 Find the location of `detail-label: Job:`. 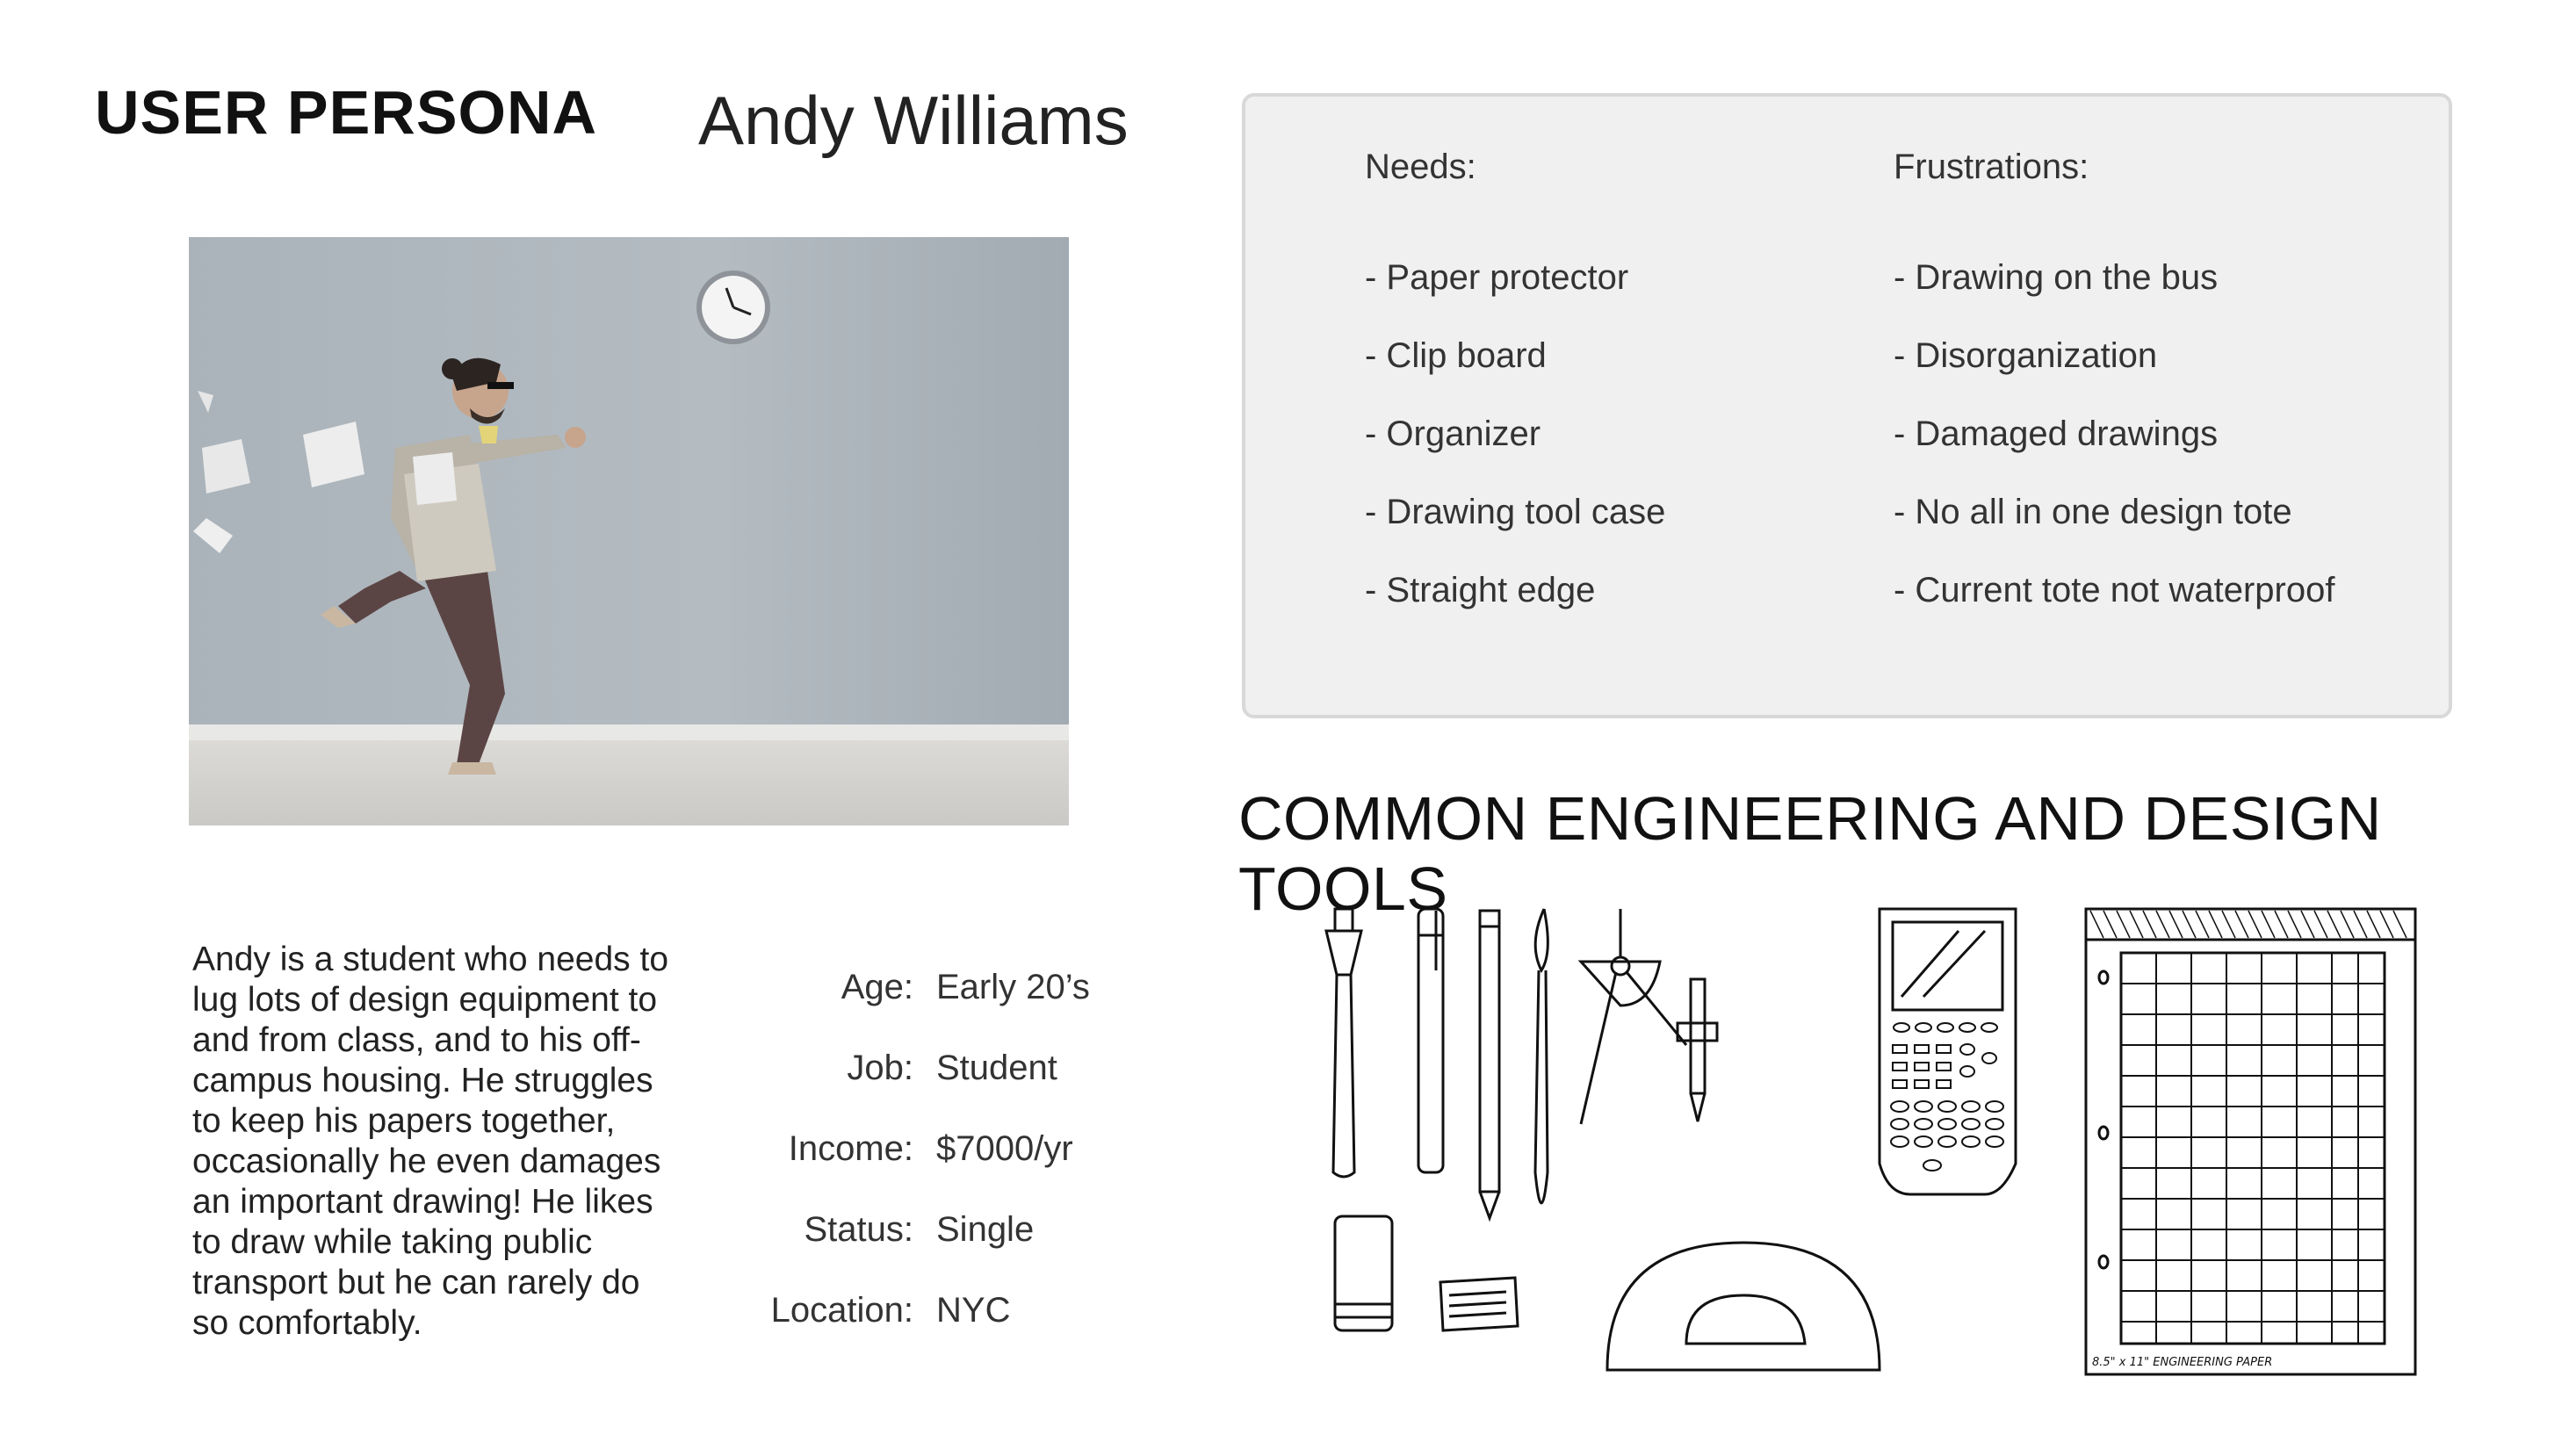

detail-label: Job: is located at coordinates (880, 1068).